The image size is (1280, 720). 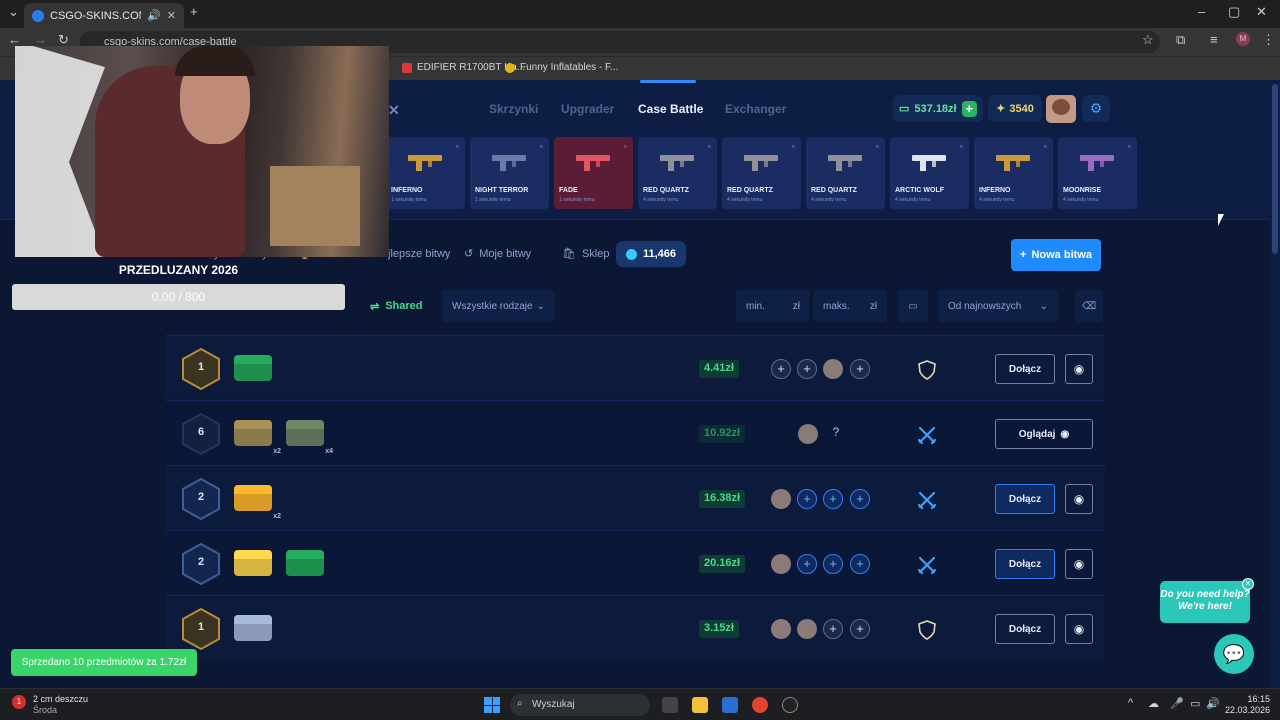 I want to click on scrollbar-thumb, so click(x=1275, y=169).